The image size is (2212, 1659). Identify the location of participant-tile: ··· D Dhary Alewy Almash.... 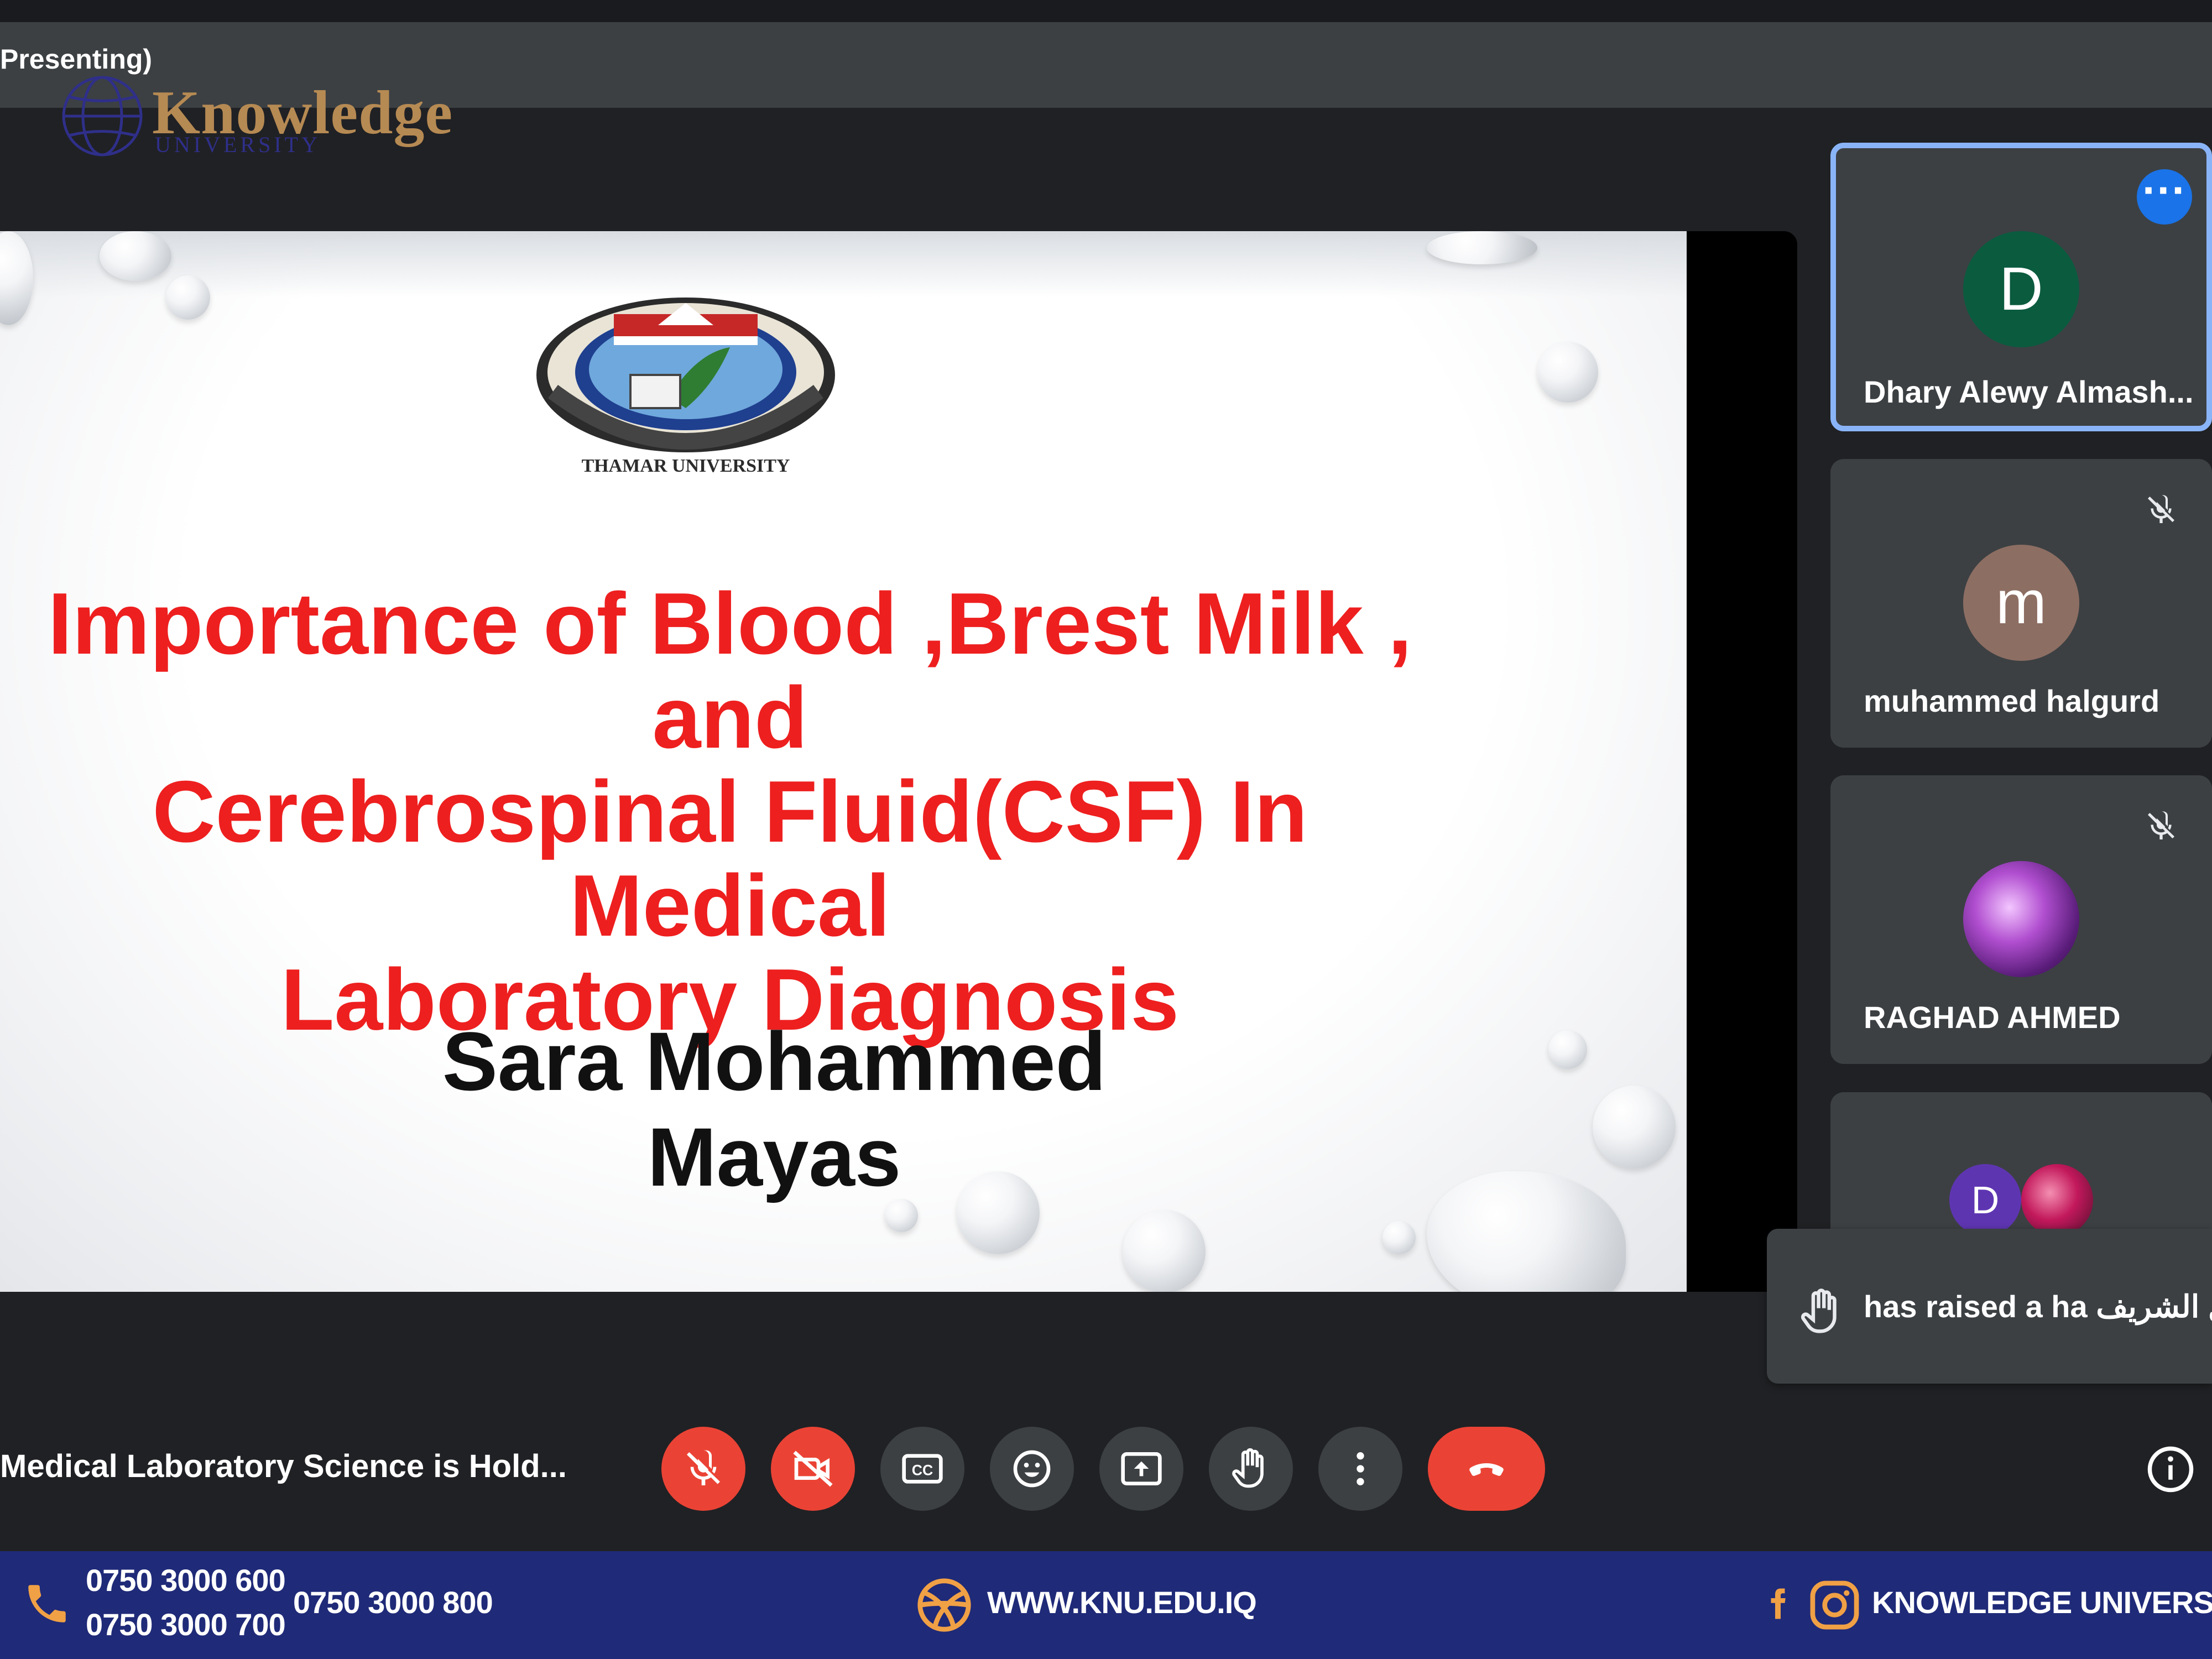
(2021, 287).